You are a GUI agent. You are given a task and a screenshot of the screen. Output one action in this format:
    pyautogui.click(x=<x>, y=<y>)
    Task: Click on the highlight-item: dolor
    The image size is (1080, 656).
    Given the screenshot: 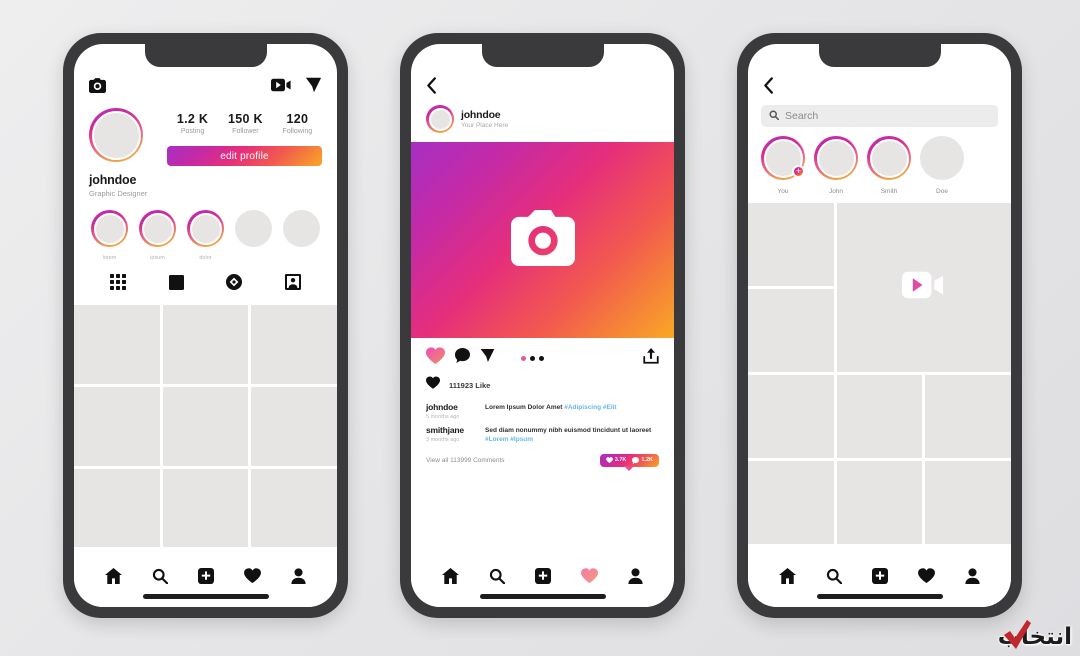 What is the action you would take?
    pyautogui.click(x=205, y=235)
    